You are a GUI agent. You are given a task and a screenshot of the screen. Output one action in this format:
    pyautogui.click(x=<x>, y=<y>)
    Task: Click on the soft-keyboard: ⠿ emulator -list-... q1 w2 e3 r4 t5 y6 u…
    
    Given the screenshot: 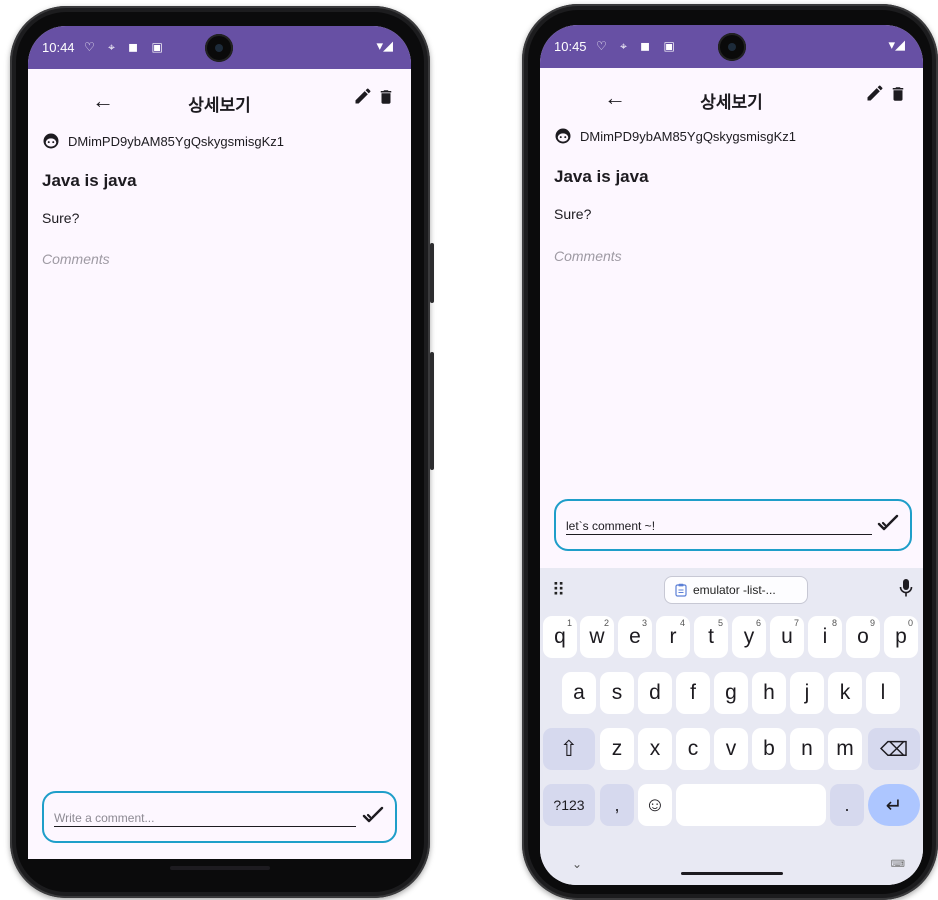 What is the action you would take?
    pyautogui.click(x=731, y=726)
    